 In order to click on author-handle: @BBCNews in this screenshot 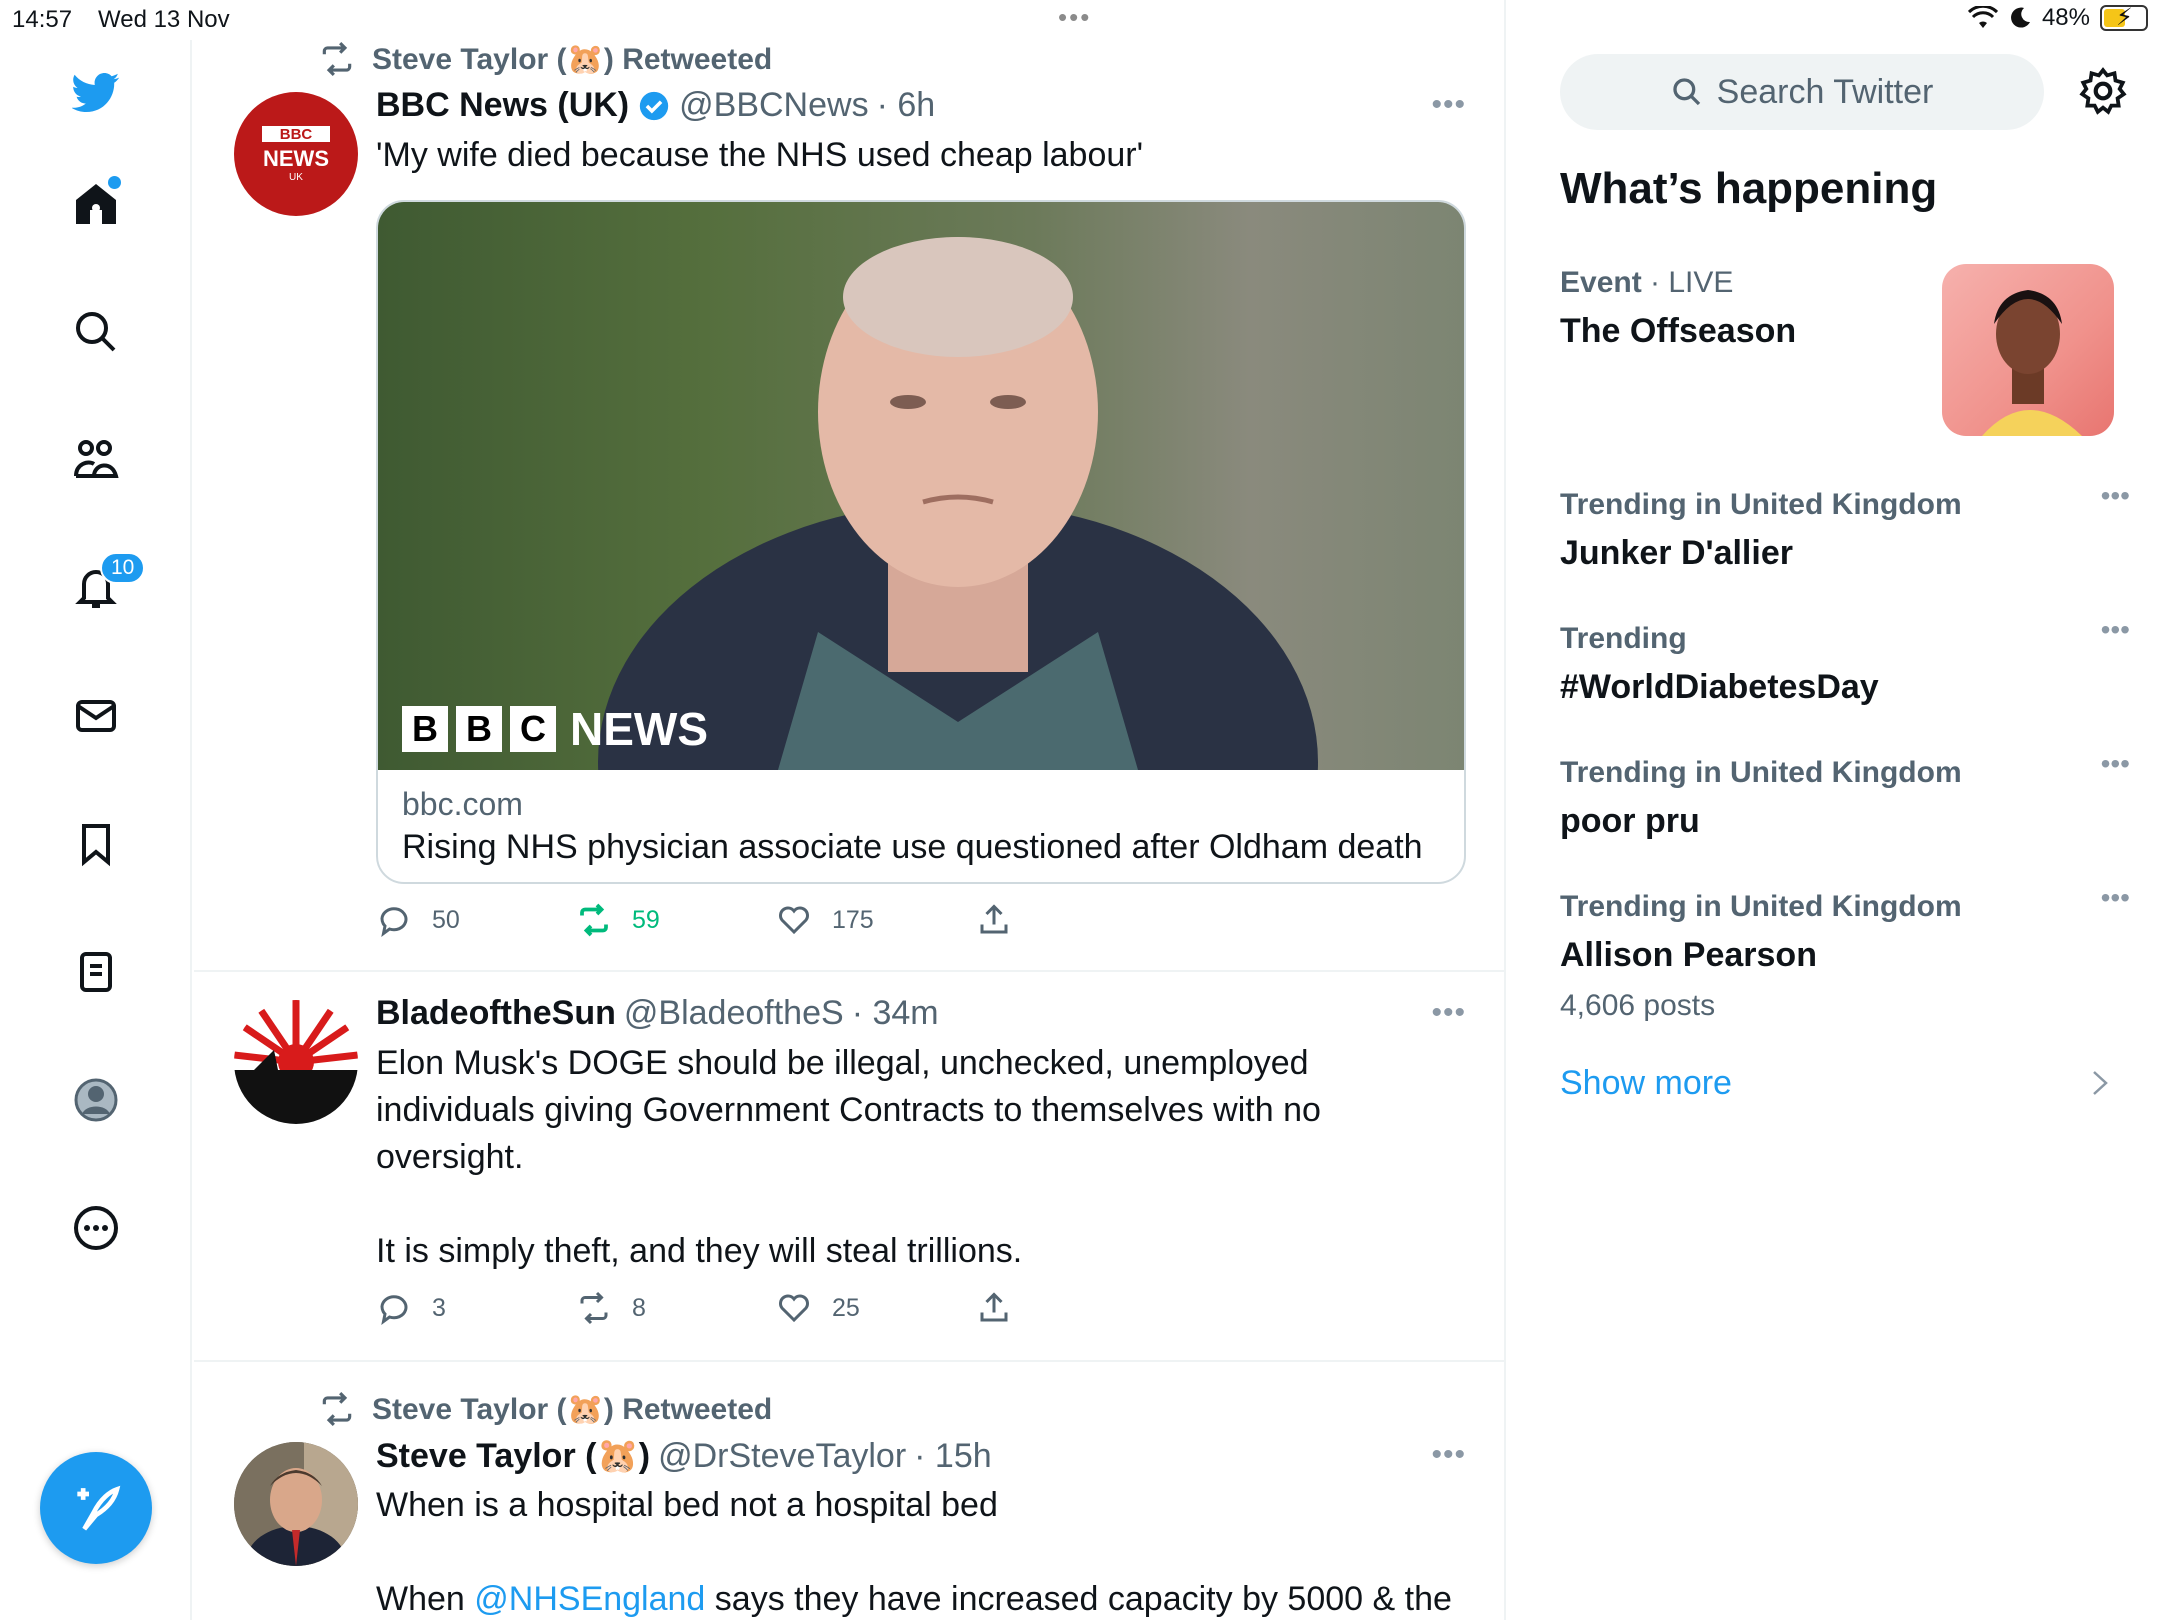, I will do `click(773, 105)`.